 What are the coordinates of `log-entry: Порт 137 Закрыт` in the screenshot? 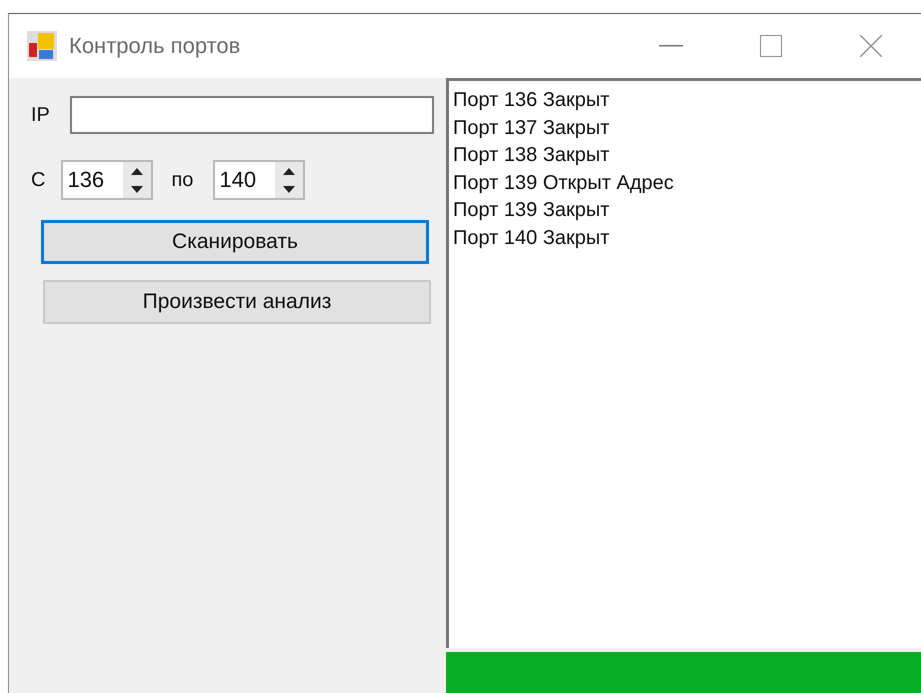 It's located at (531, 128).